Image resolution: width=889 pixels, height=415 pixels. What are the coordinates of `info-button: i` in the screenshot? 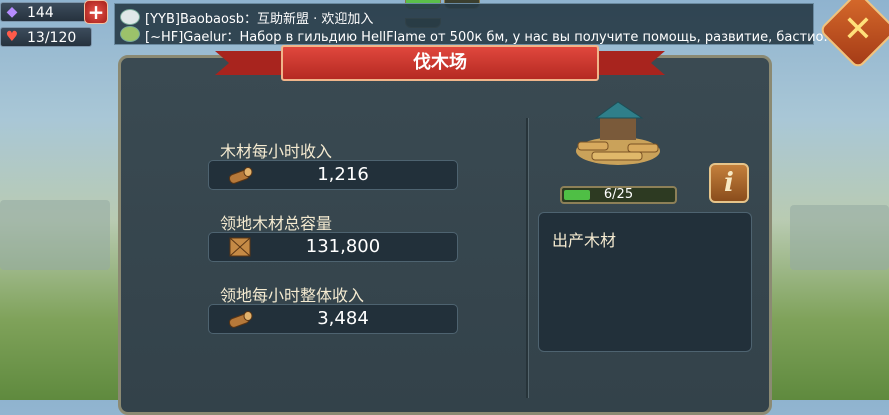 It's located at (729, 183).